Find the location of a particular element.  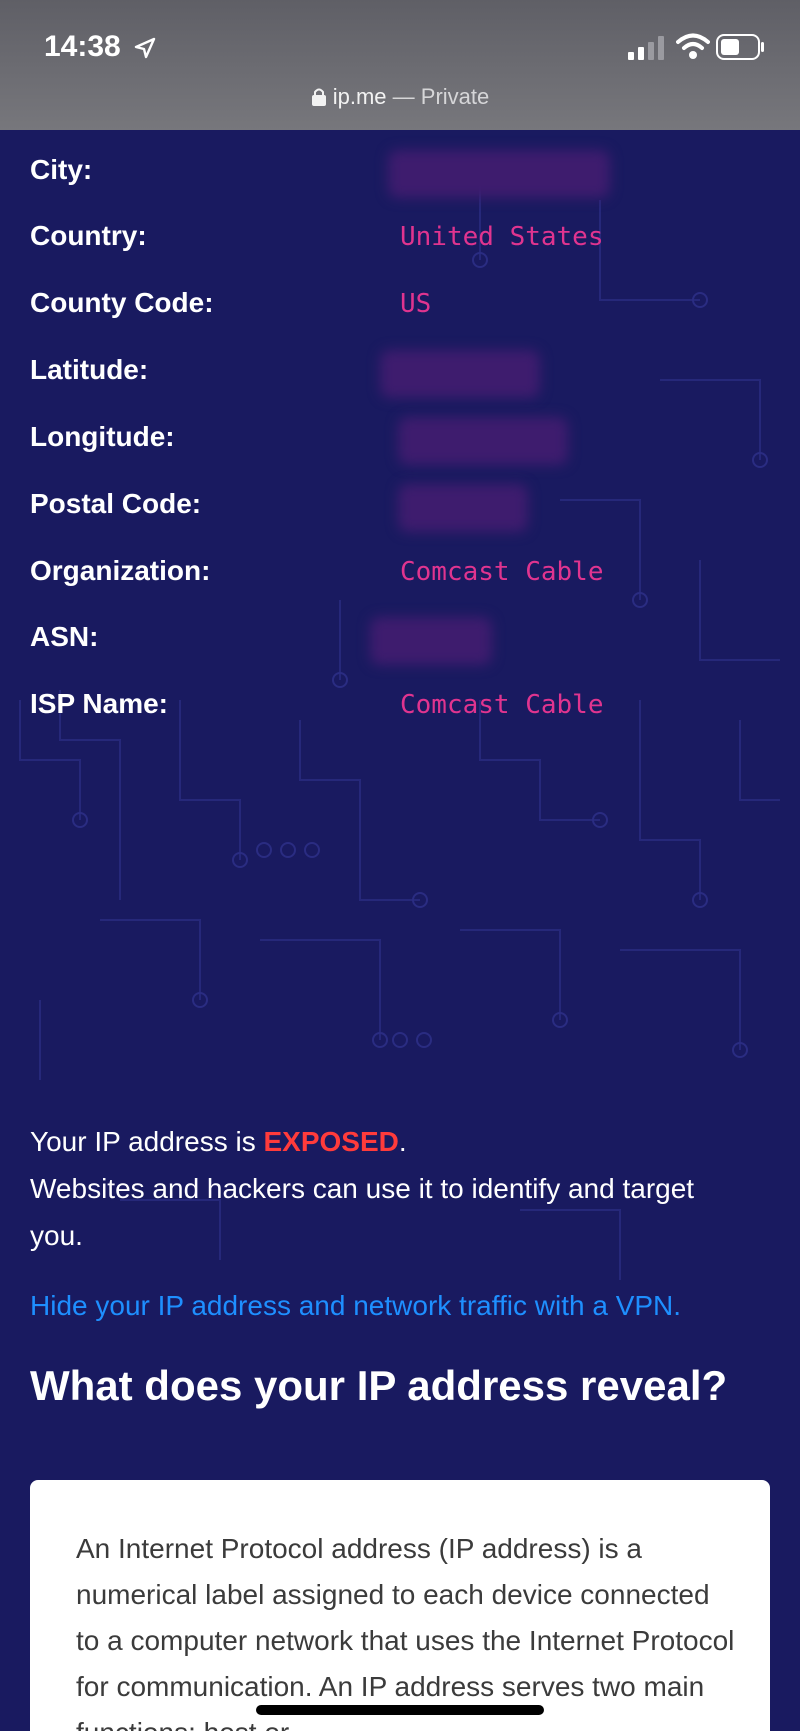

postal-code-label: Postal Code: is located at coordinates (116, 503).